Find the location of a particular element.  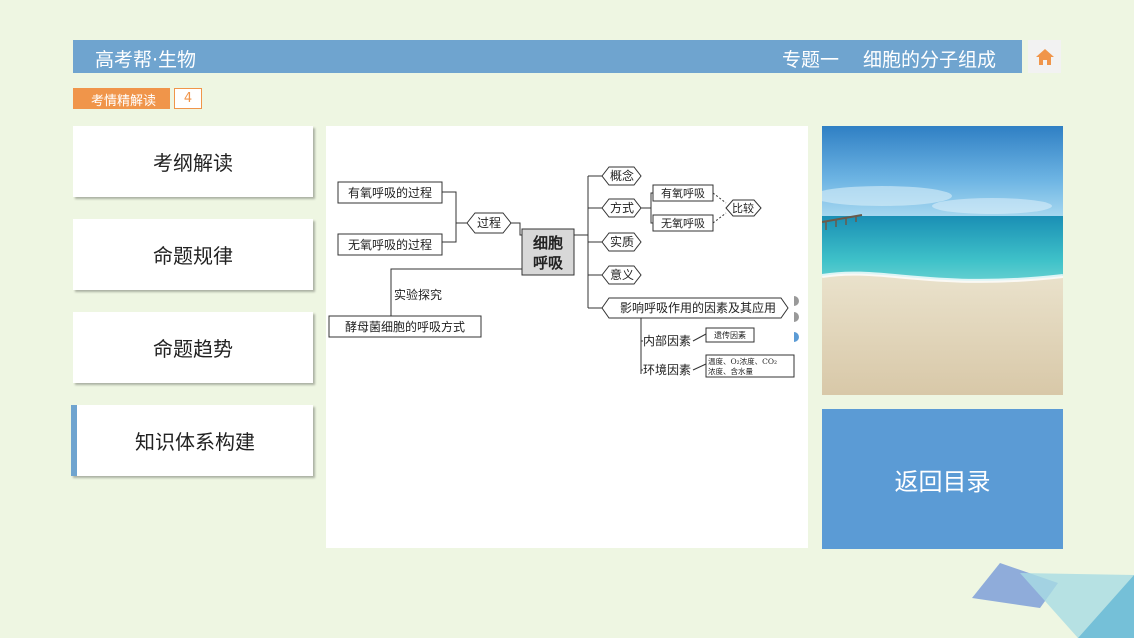

nav-label: 命题趋势 is located at coordinates (193, 349).